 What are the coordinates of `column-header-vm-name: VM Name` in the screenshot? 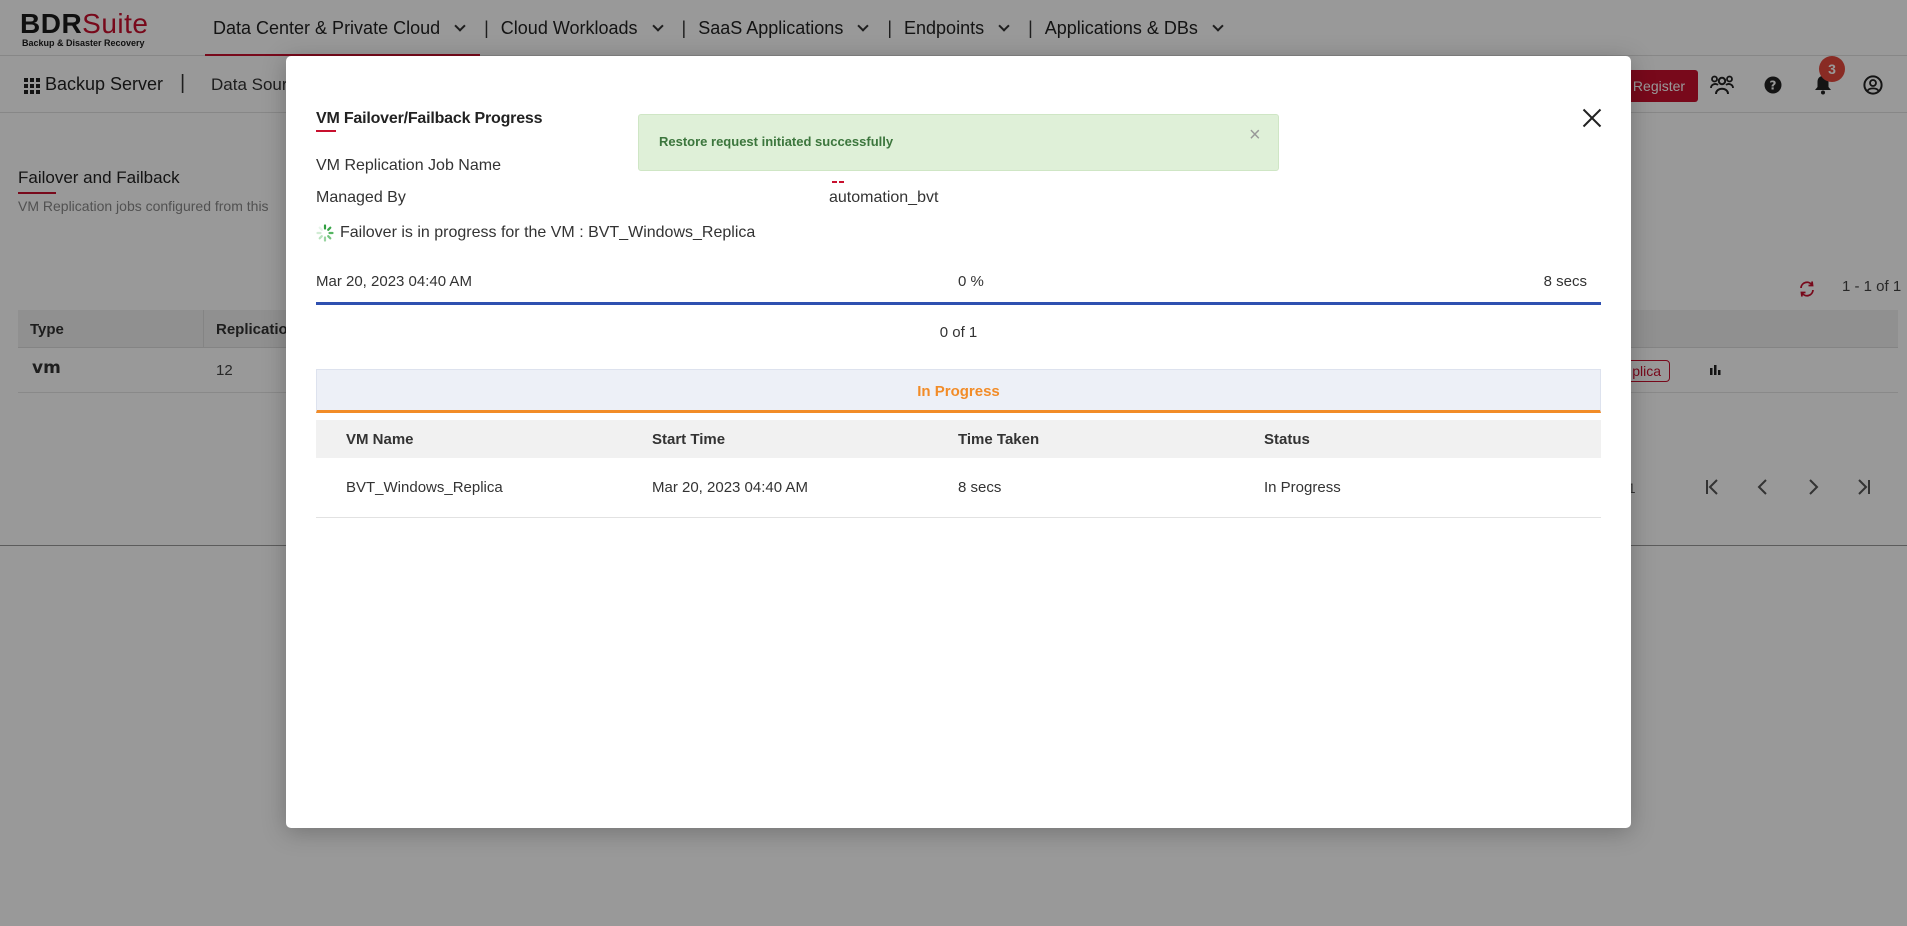 It's located at (380, 439).